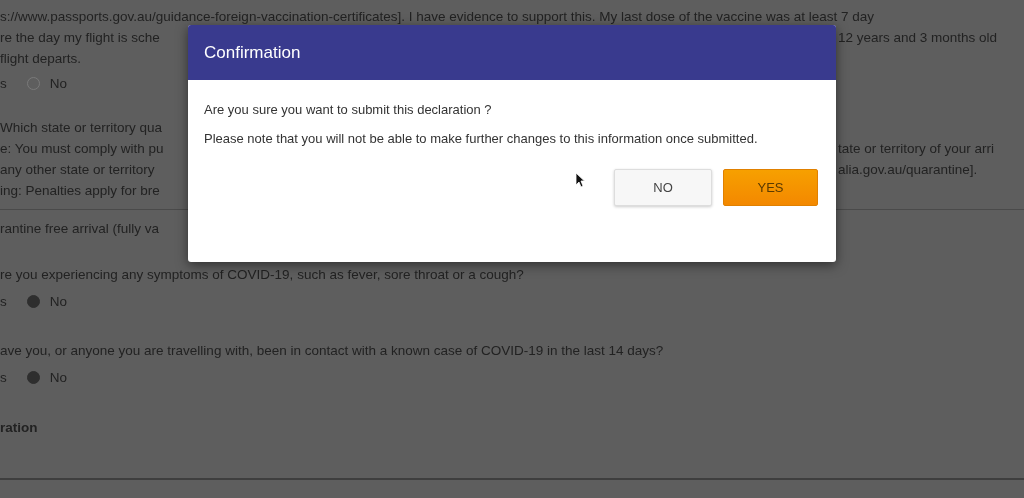 The width and height of the screenshot is (1024, 498). I want to click on yes-button: YES, so click(770, 188).